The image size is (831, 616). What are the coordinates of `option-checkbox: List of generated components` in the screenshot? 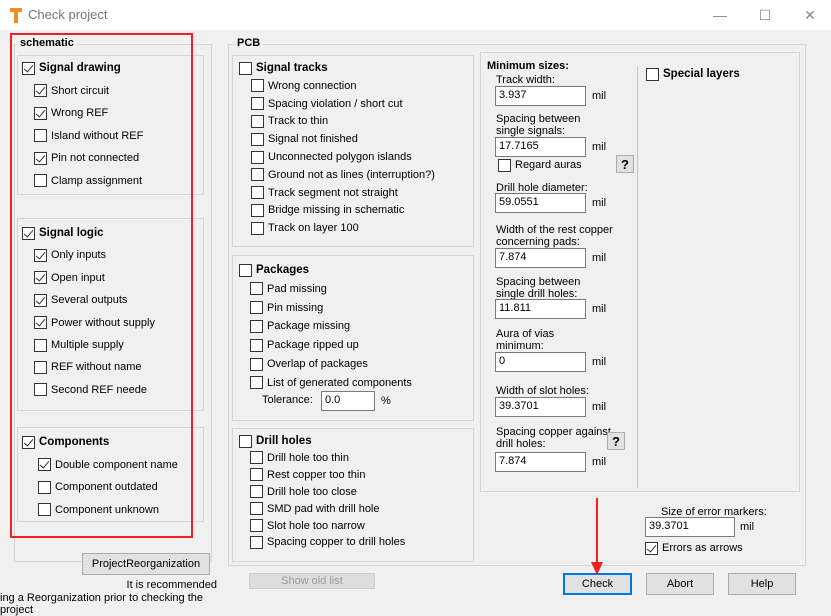 It's located at (331, 383).